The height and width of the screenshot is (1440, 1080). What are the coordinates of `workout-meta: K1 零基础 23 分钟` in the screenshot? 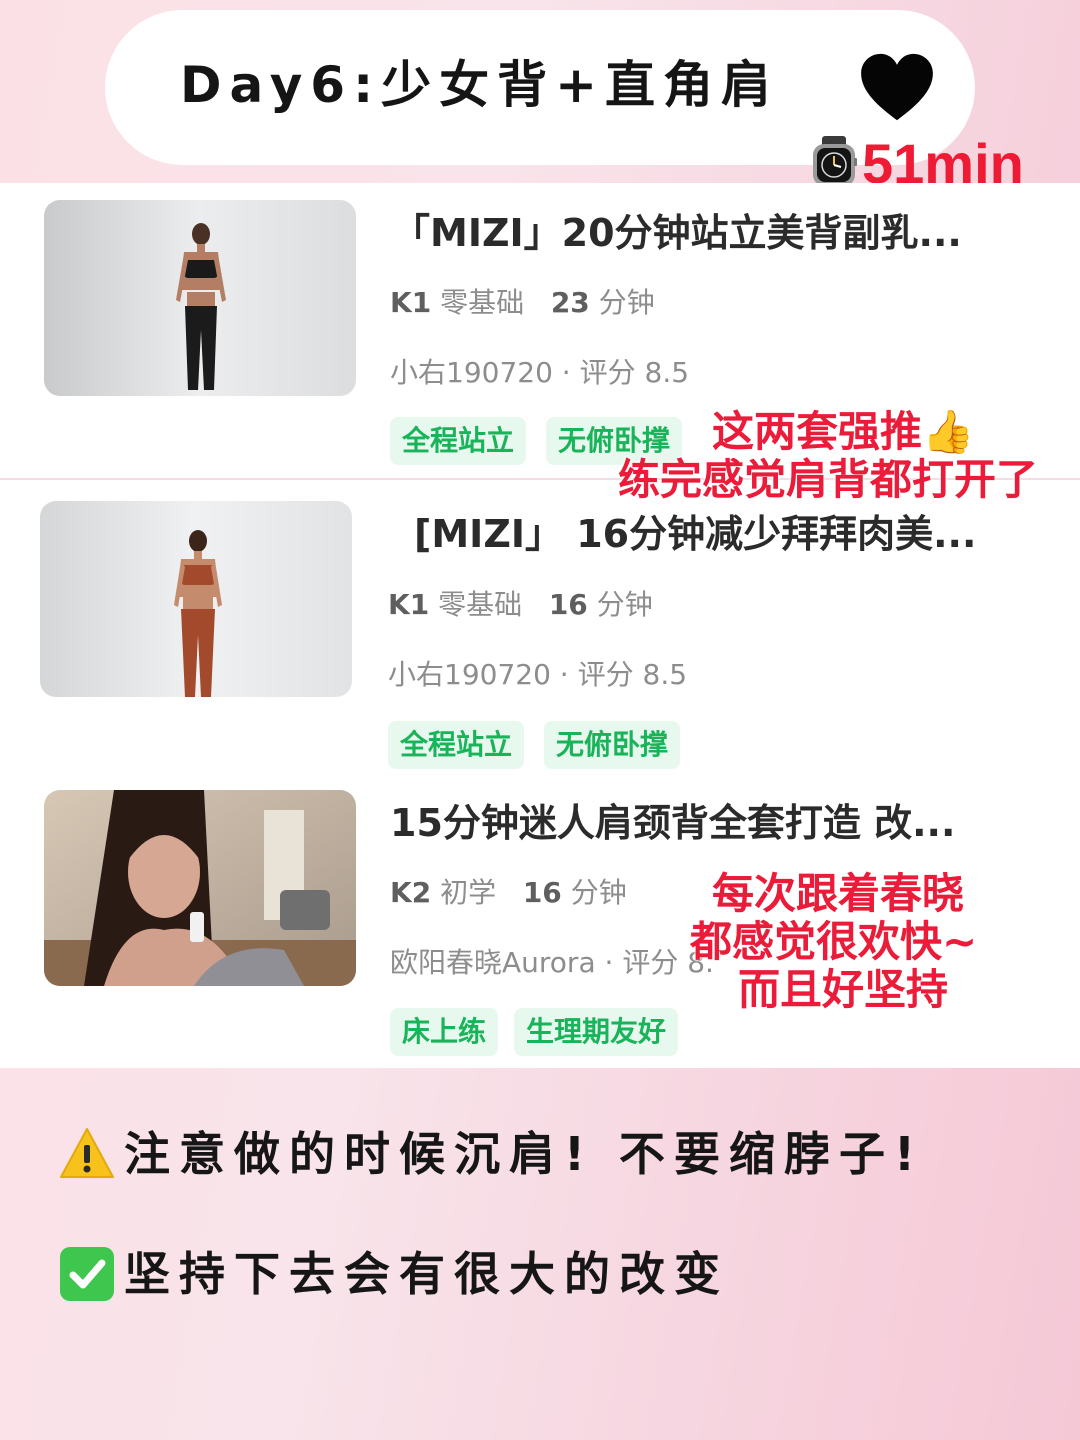 It's located at (522, 303).